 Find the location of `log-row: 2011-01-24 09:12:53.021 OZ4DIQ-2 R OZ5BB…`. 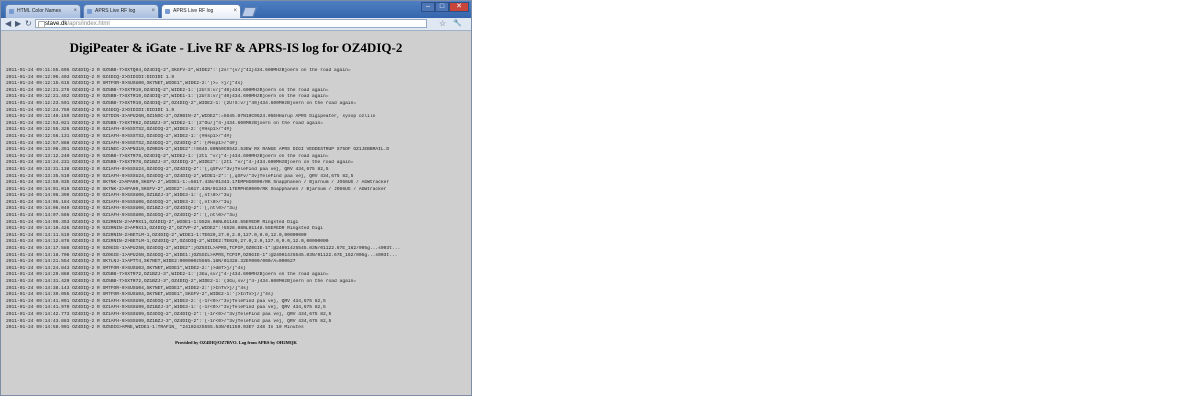

log-row: 2011-01-24 09:12:53.021 OZ4DIQ-2 R OZ5BB… is located at coordinates (165, 123).